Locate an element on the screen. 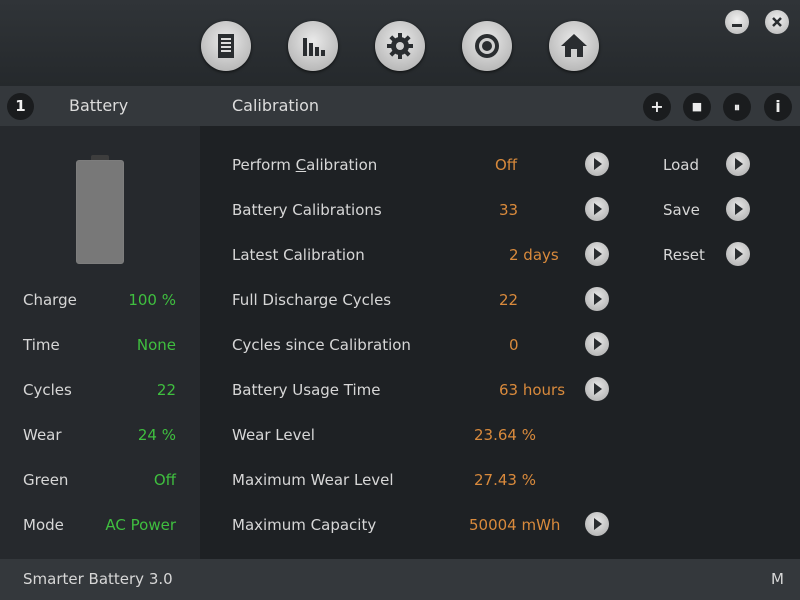 Image resolution: width=800 pixels, height=600 pixels. reset-label: Reset is located at coordinates (684, 255).